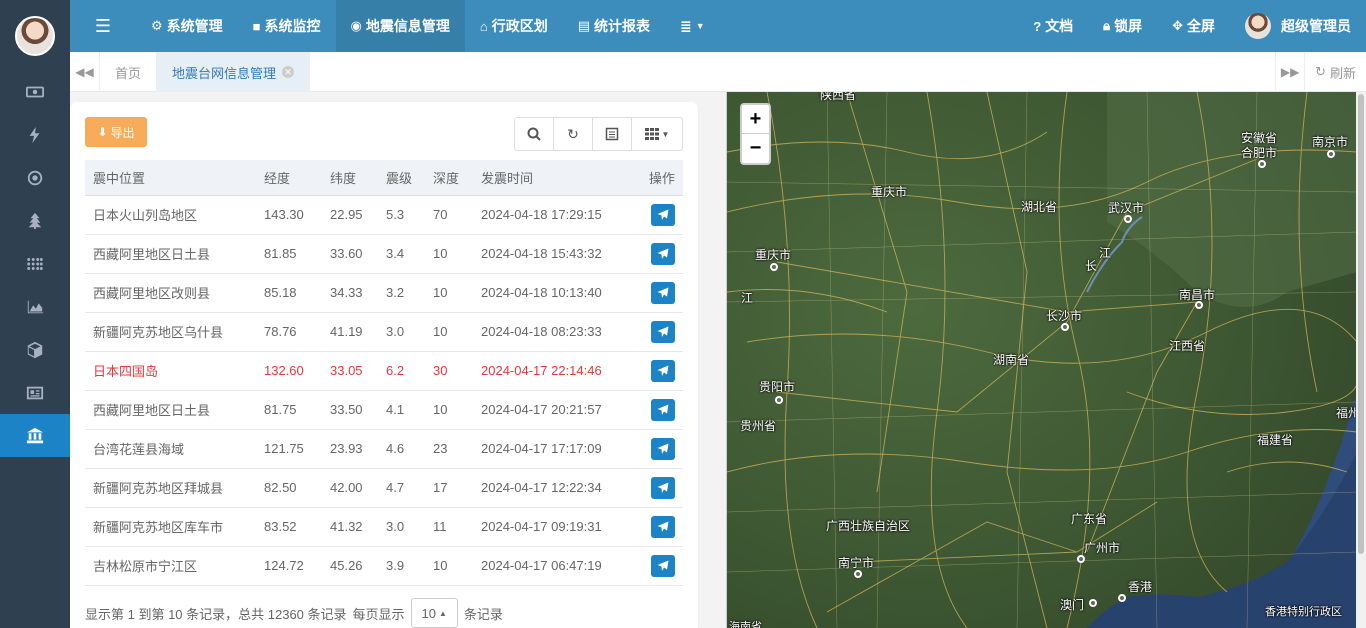 This screenshot has height=628, width=1366. I want to click on nav-system-management: ⚙ 系统管理, so click(187, 26).